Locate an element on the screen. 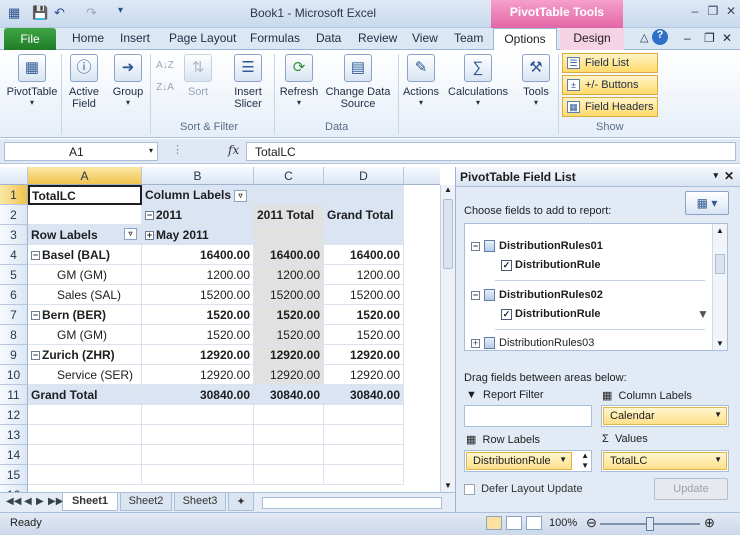  tab-home: Home is located at coordinates (88, 38).